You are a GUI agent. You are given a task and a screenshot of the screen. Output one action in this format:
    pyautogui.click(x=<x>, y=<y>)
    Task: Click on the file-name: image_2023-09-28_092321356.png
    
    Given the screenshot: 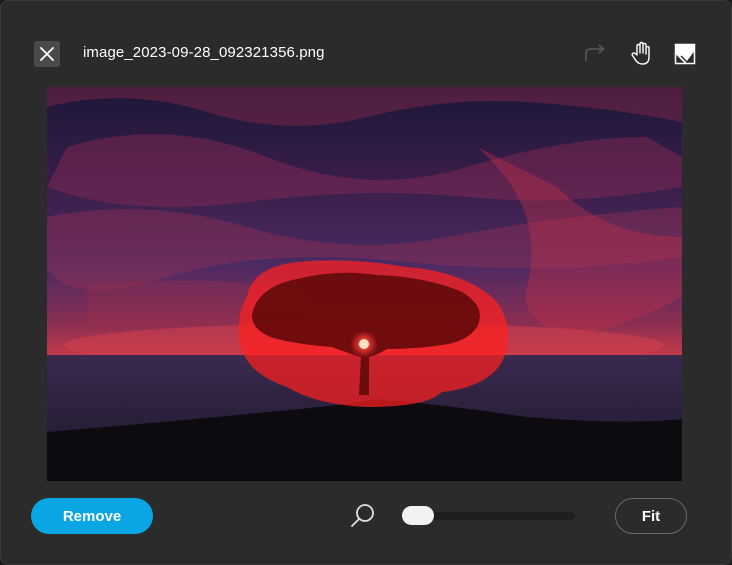 What is the action you would take?
    pyautogui.click(x=204, y=52)
    